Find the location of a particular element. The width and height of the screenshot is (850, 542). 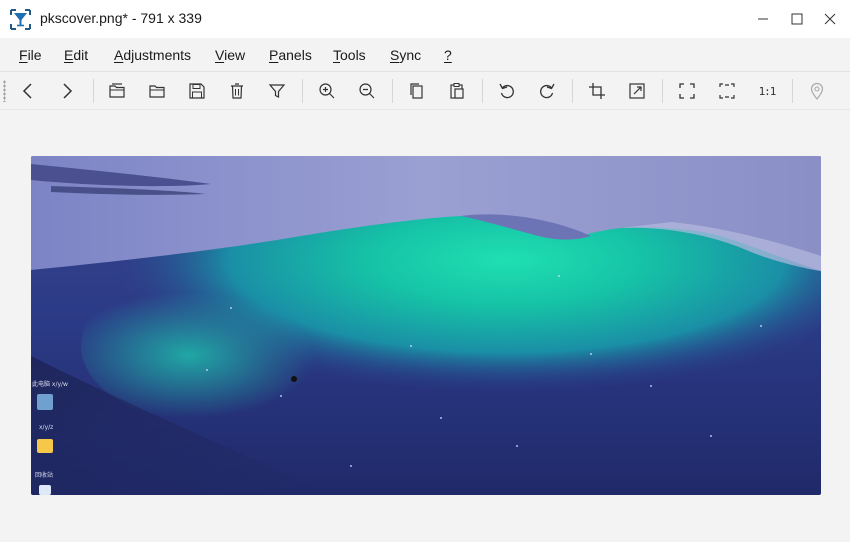

maximize-button is located at coordinates (797, 19).